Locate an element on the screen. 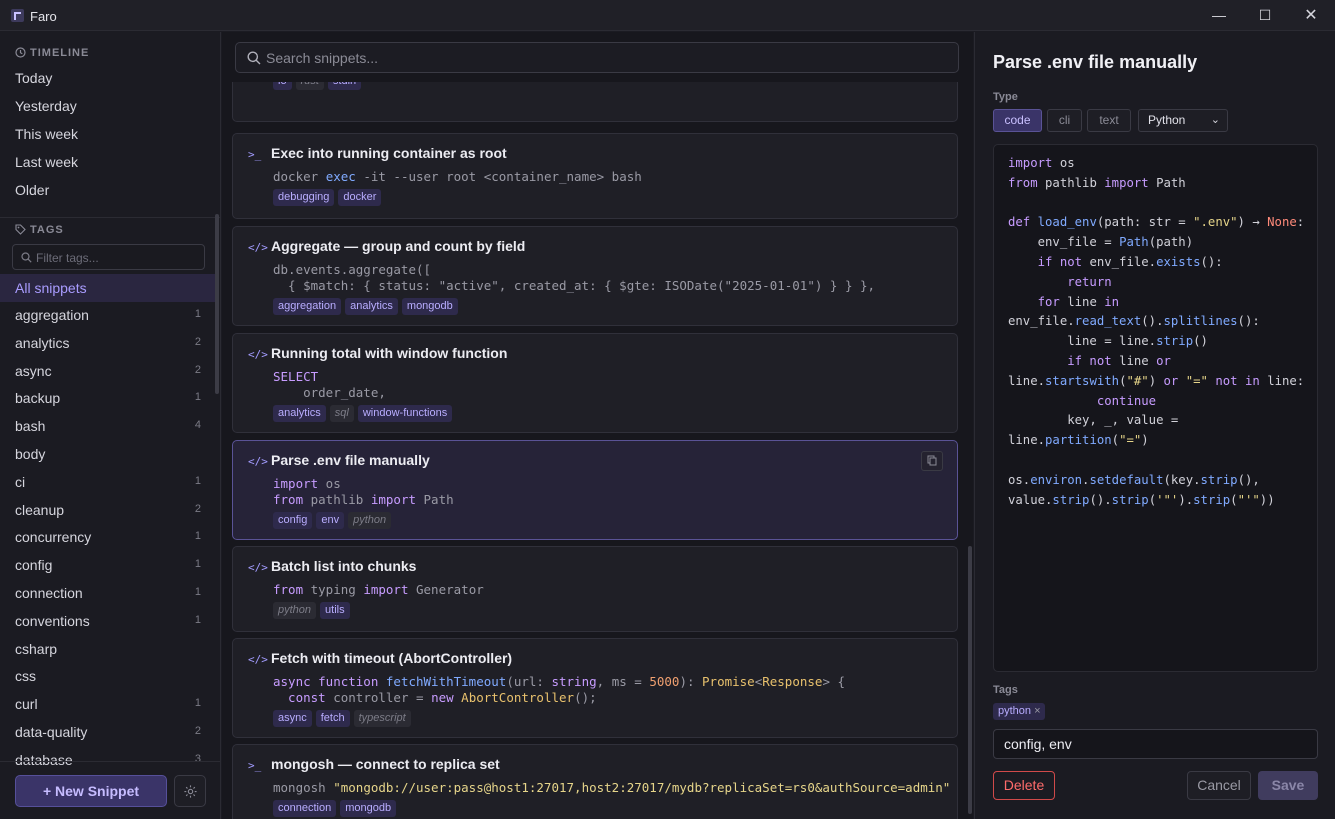 The width and height of the screenshot is (1335, 819). tag-filter-input is located at coordinates (116, 257).